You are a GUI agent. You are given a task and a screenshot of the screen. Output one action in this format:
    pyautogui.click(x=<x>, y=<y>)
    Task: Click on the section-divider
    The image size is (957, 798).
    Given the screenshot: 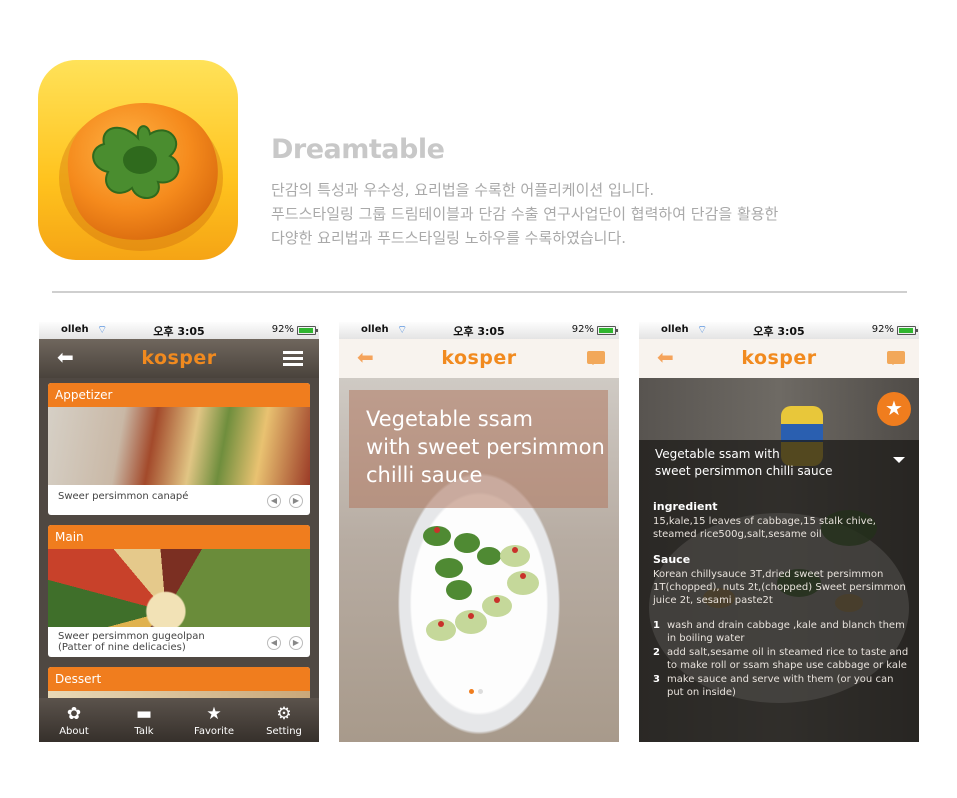 What is the action you would take?
    pyautogui.click(x=479, y=292)
    